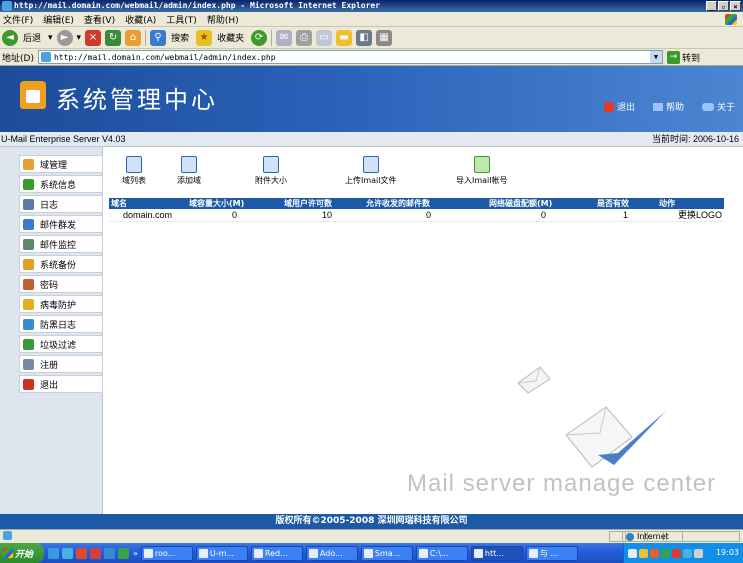 Image resolution: width=743 pixels, height=563 pixels. I want to click on menu-help: 帮助(H), so click(223, 19).